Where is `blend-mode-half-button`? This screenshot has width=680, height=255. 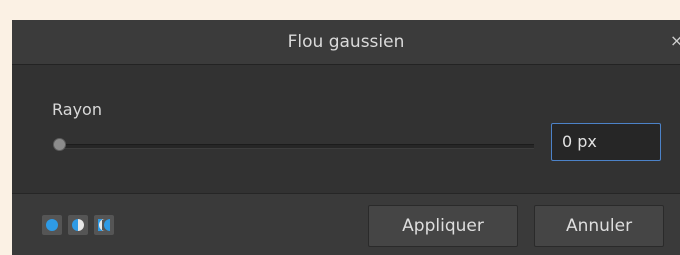
blend-mode-half-button is located at coordinates (78, 225).